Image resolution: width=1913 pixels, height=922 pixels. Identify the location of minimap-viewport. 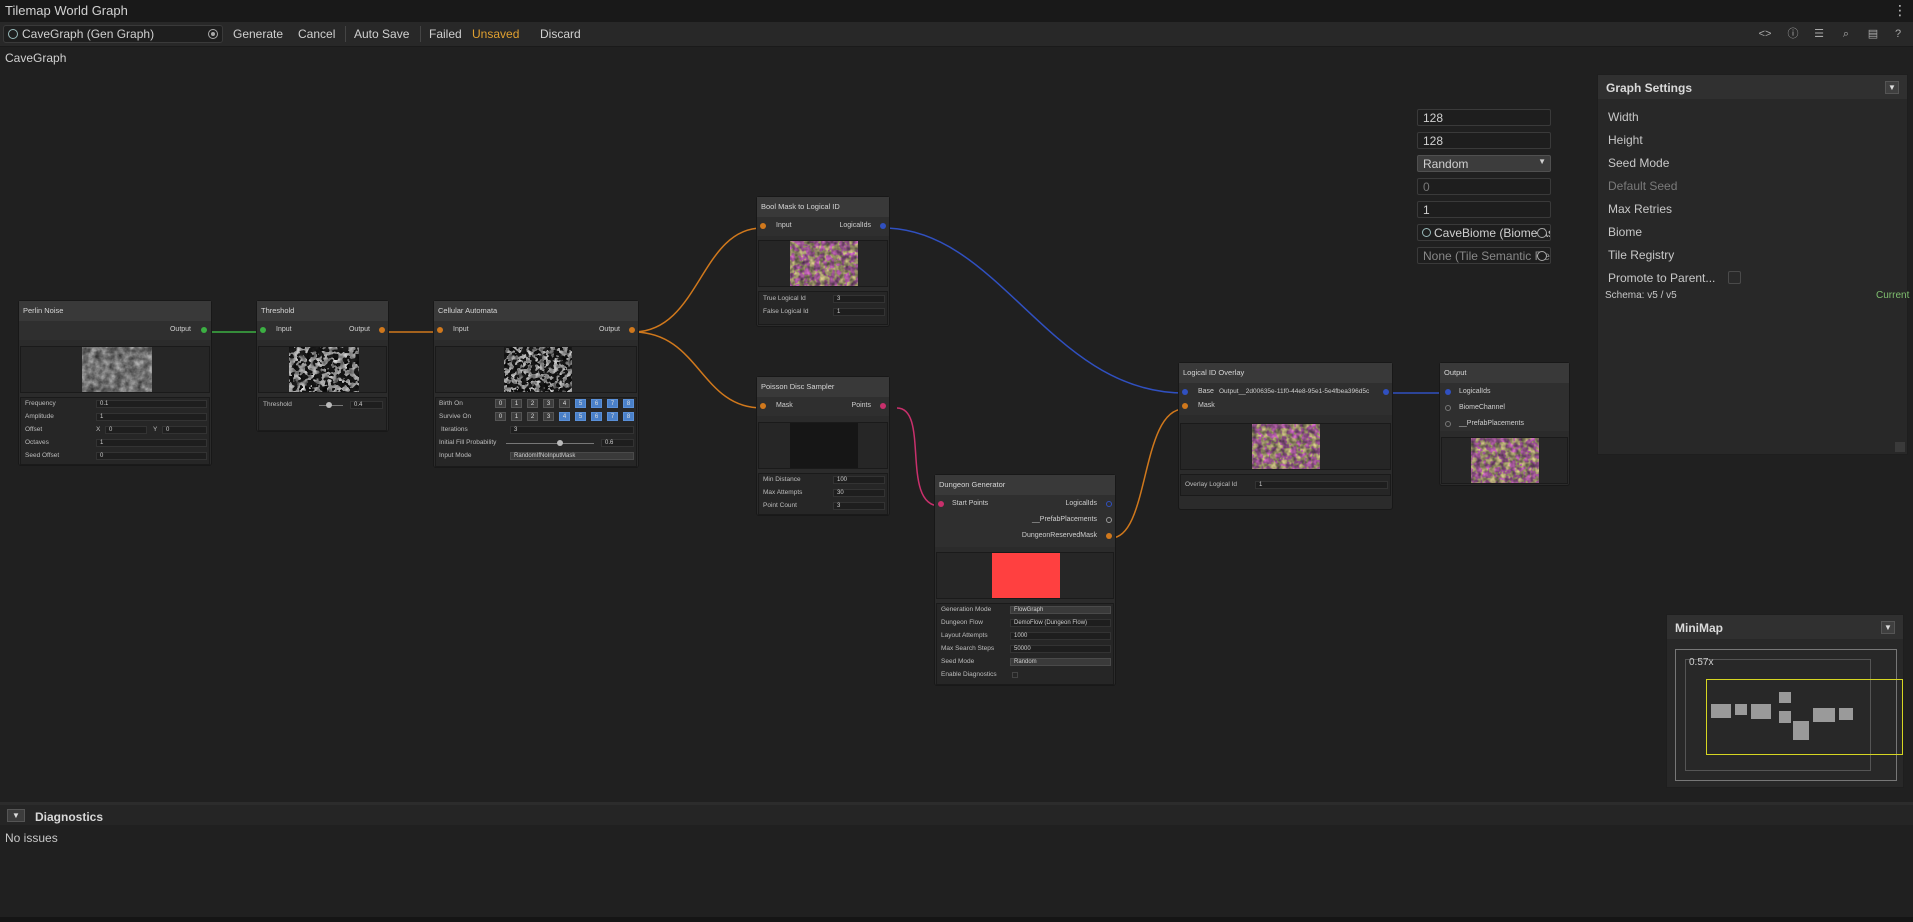
(1804, 717).